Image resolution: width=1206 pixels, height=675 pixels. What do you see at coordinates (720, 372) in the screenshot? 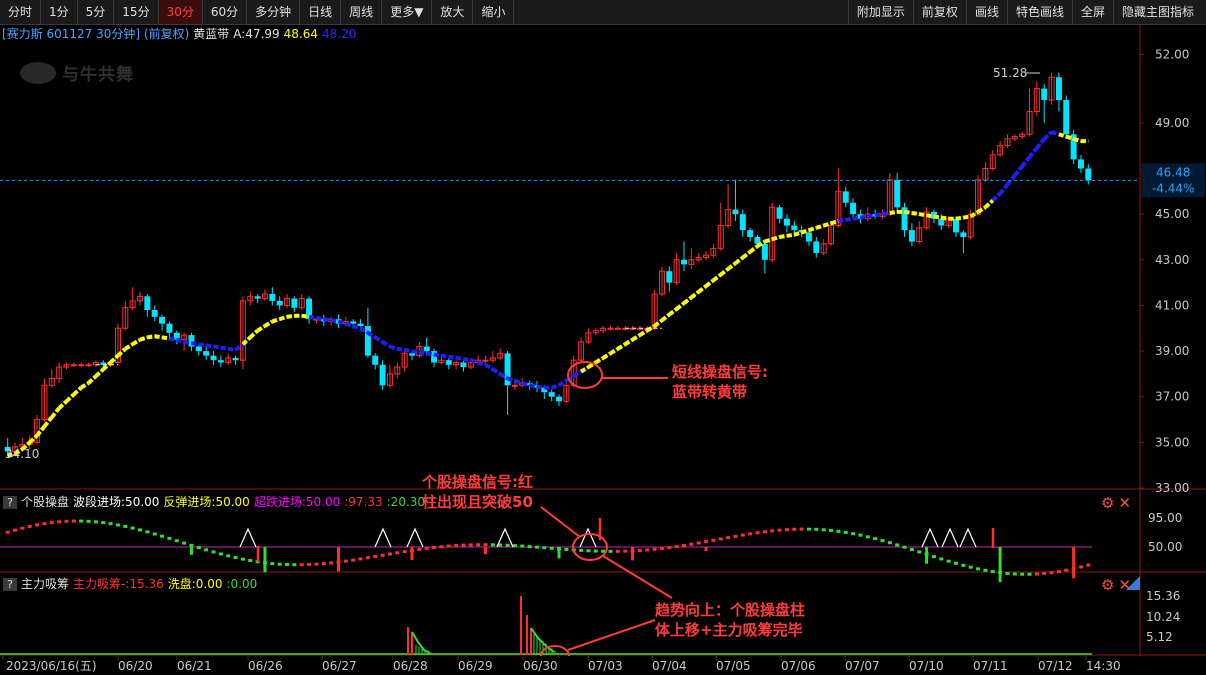
I see `annotation-line: 短线操盘信号:` at bounding box center [720, 372].